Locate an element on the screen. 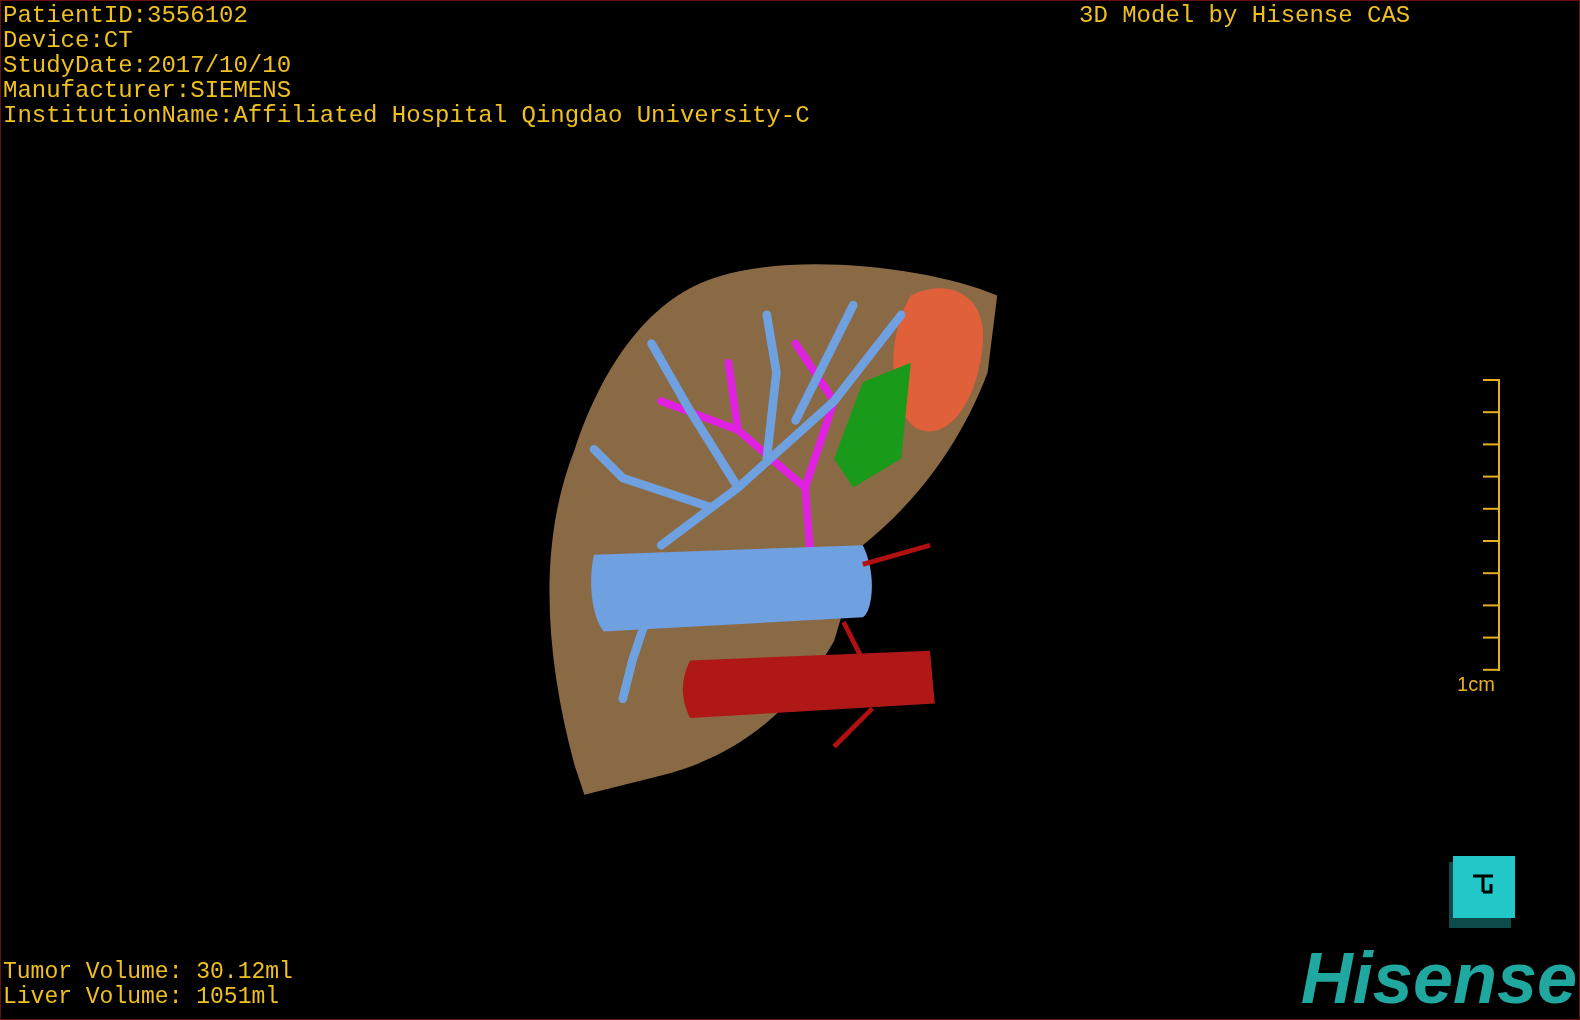 This screenshot has height=1020, width=1580. study-info-line: InstitutionName:Affiliated Hospital Qingdao University-C is located at coordinates (406, 115).